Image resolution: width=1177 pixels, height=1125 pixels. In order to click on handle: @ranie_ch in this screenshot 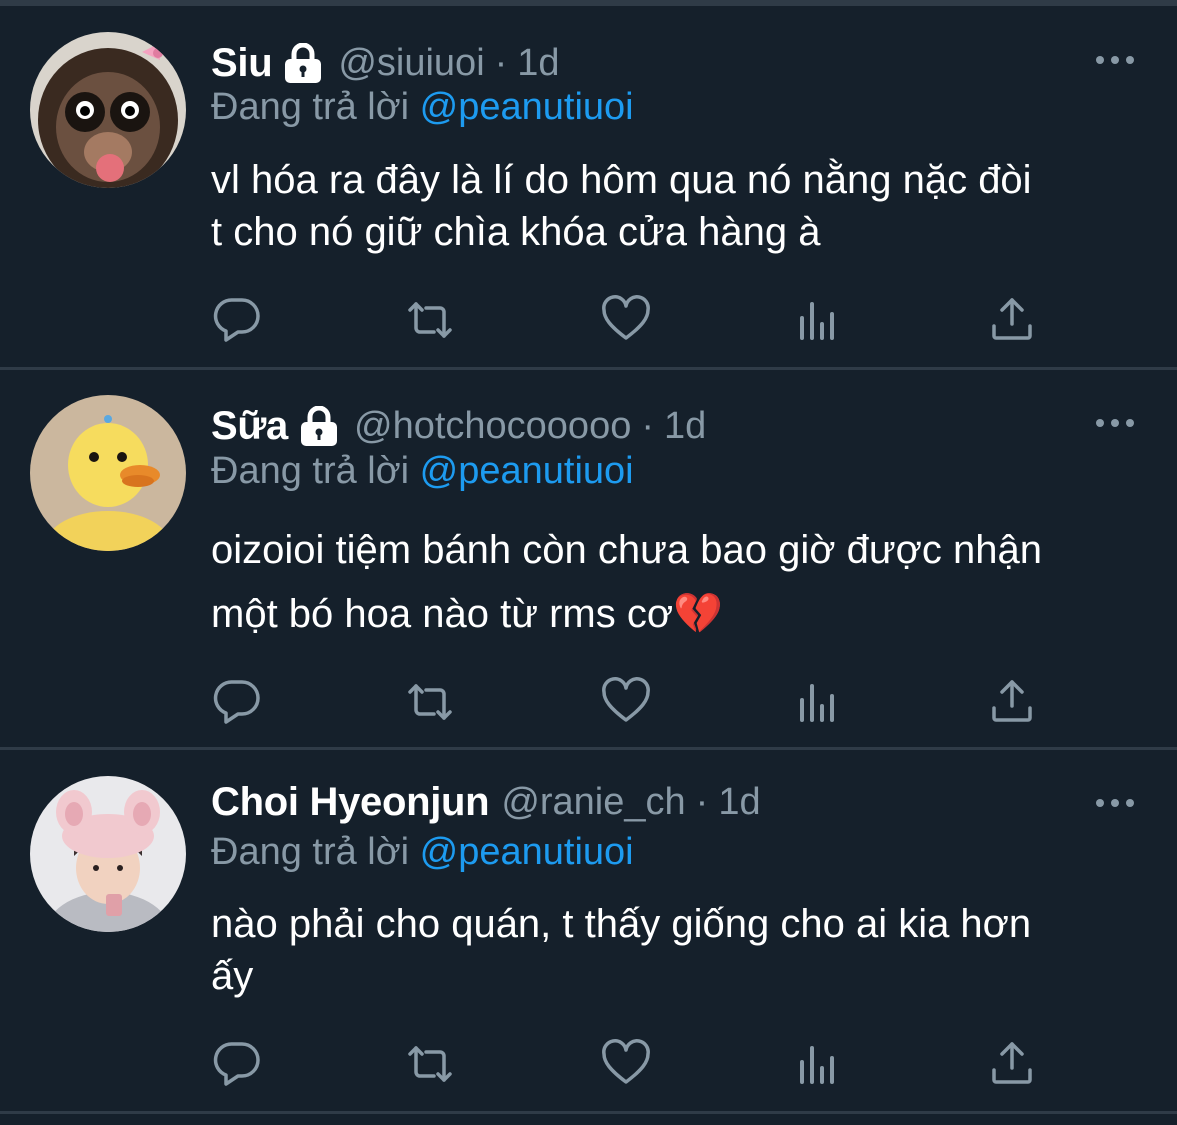, I will do `click(593, 802)`.